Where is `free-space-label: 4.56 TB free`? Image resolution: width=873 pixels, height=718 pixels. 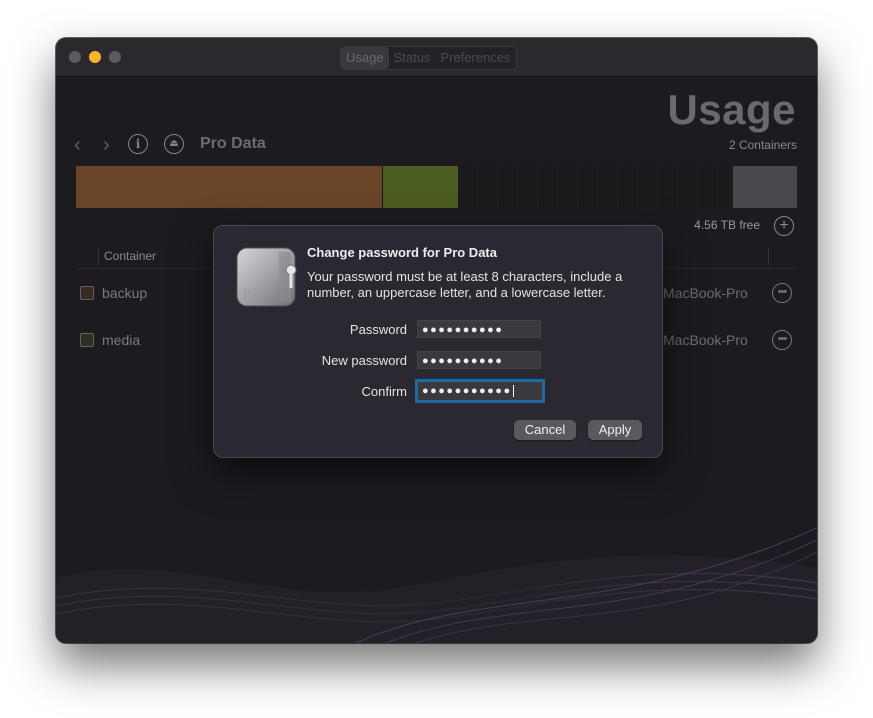
free-space-label: 4.56 TB free is located at coordinates (727, 225).